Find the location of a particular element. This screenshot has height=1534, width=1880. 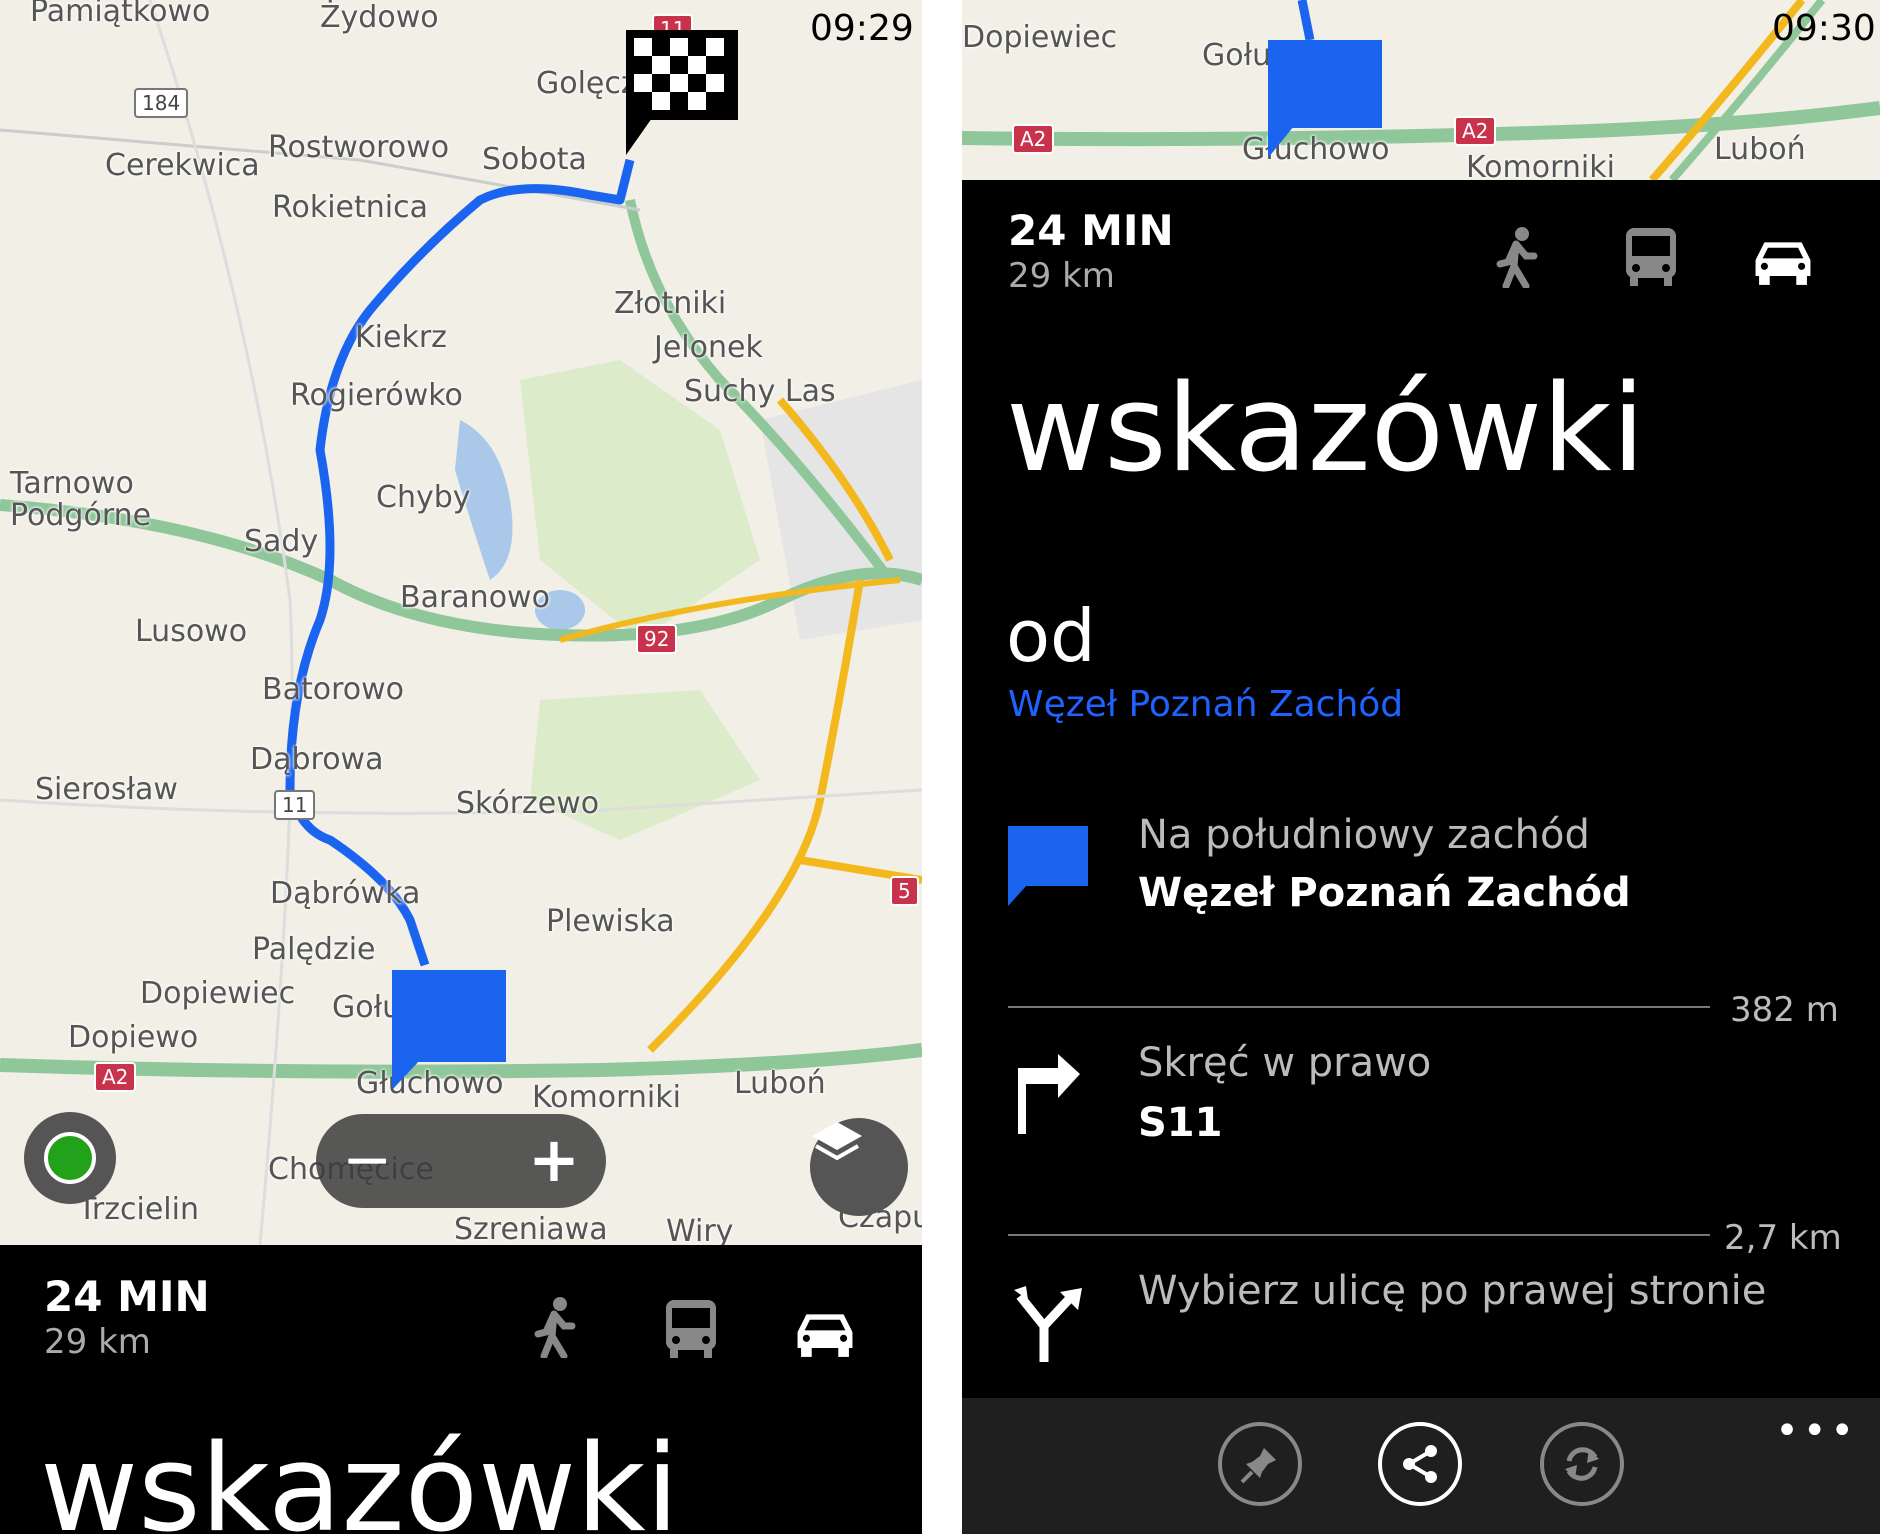

map-label: Dąbrowa is located at coordinates (317, 759).